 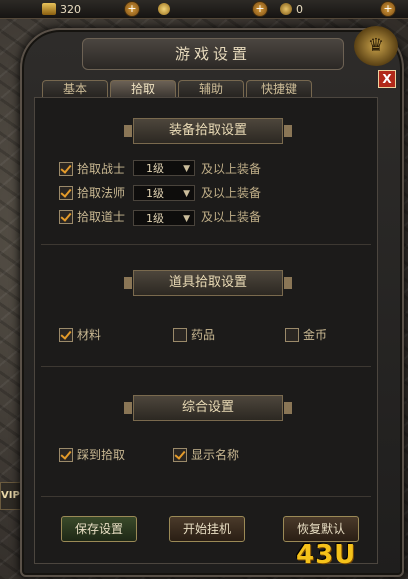 What do you see at coordinates (376, 46) in the screenshot?
I see `emblem-icon: ♛` at bounding box center [376, 46].